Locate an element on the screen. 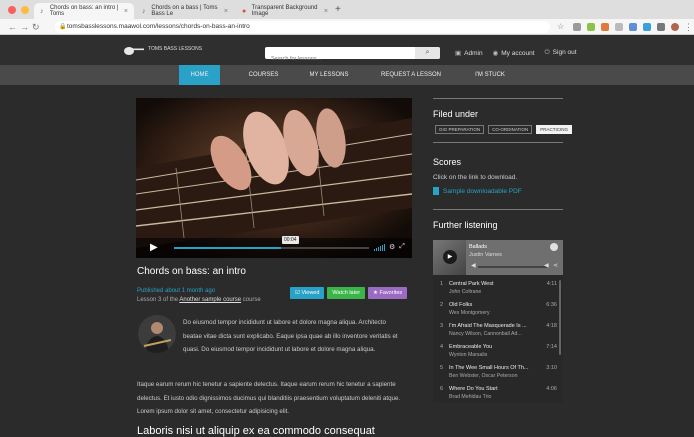  viewed-button: ☑ Viewed is located at coordinates (307, 293).